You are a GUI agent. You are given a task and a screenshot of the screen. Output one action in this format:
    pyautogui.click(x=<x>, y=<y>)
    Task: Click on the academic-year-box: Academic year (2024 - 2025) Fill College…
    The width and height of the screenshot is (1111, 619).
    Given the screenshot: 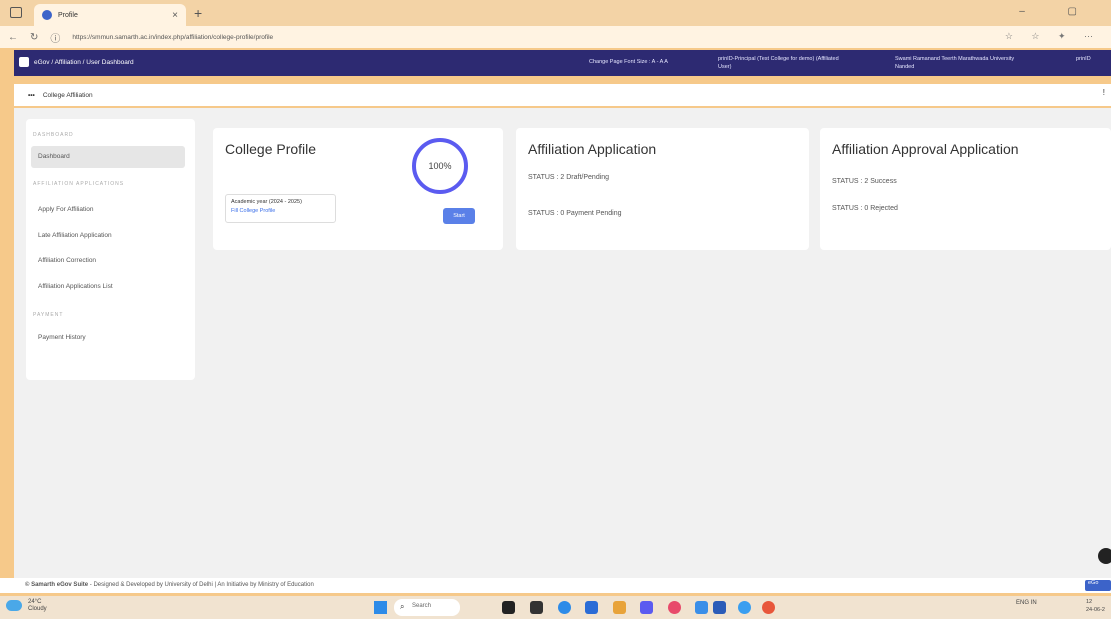 What is the action you would take?
    pyautogui.click(x=280, y=208)
    